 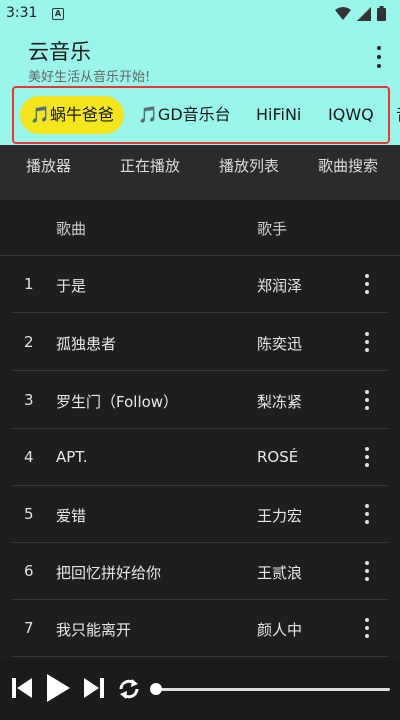 What do you see at coordinates (200, 400) in the screenshot?
I see `table-row: 3 罗生门（Follow） 梨冻紧` at bounding box center [200, 400].